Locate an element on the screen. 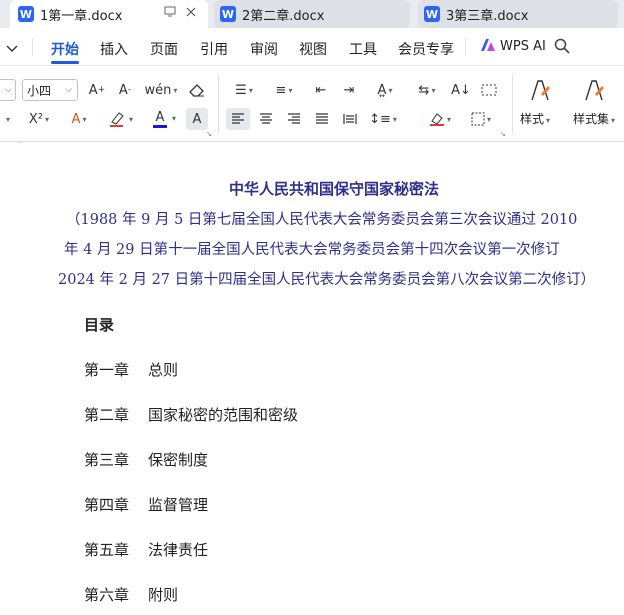 The height and width of the screenshot is (615, 624). document-tab-bar: W 1第一章.docx W 2第二章.docx W 3第三章.docx is located at coordinates (312, 14).